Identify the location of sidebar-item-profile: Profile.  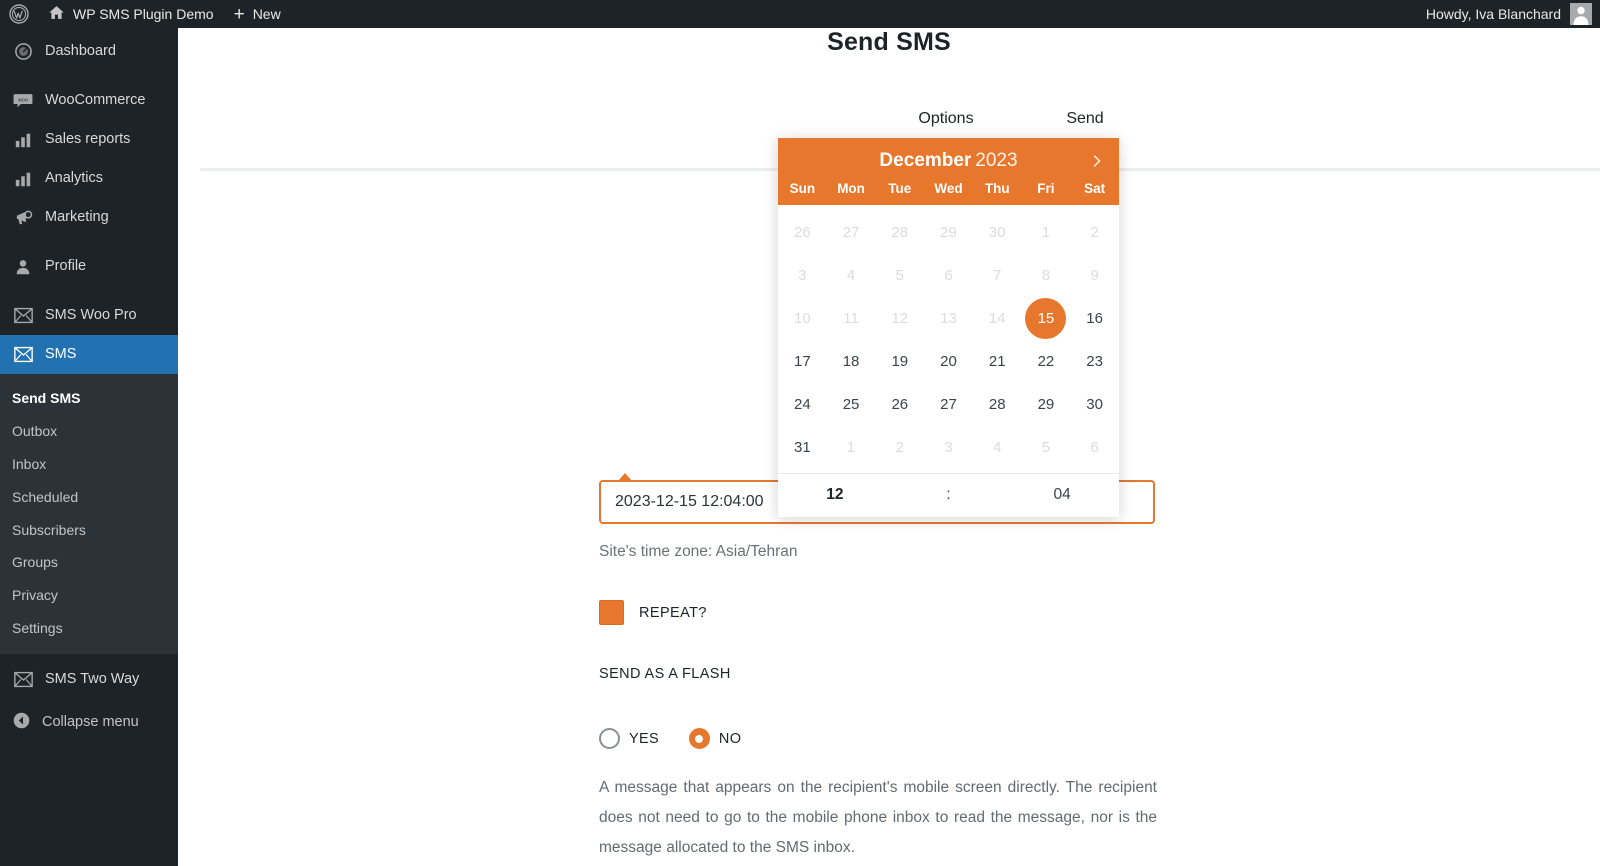
(89, 266).